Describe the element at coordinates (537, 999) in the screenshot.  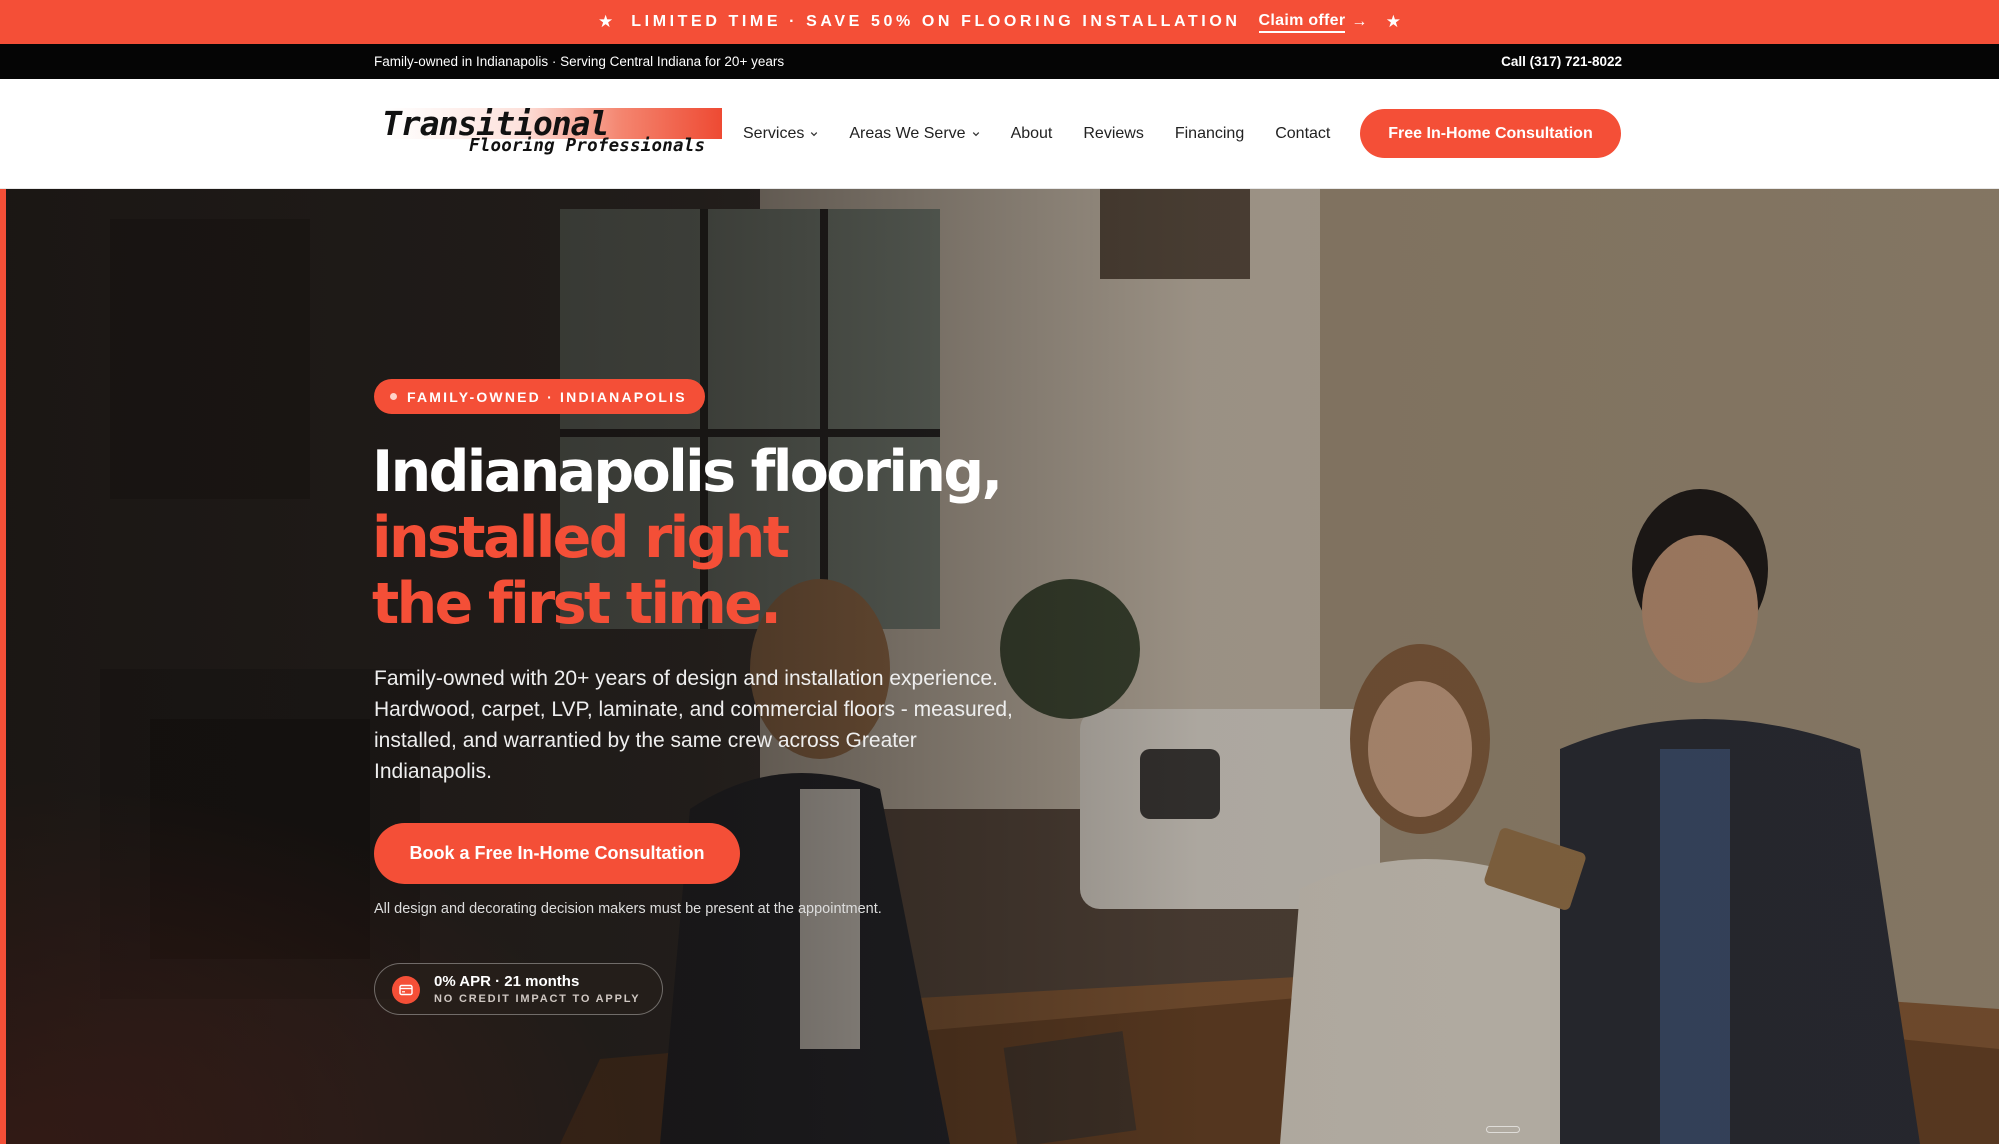
I see `financing-subtitle: NO CREDIT IMPACT TO APPLY` at that location.